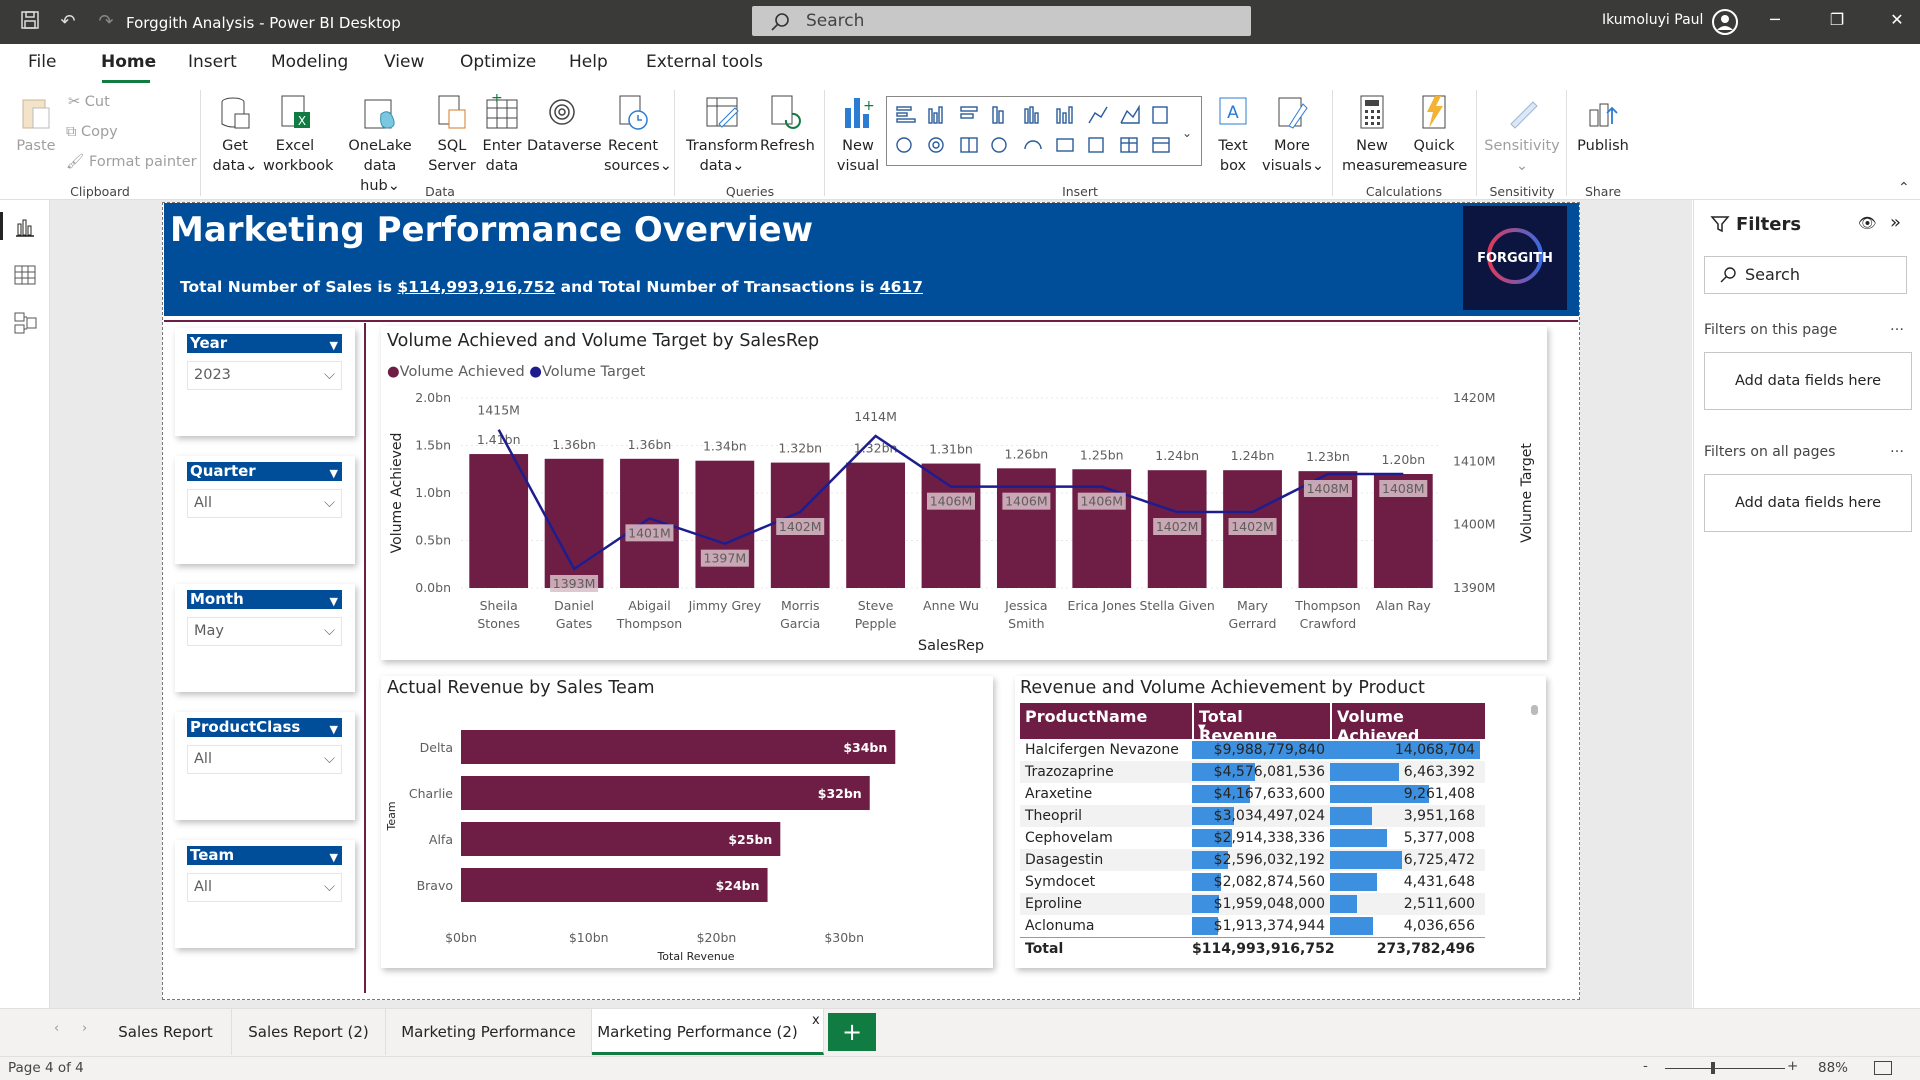  What do you see at coordinates (1837, 22) in the screenshot?
I see `restore-button: ❐` at bounding box center [1837, 22].